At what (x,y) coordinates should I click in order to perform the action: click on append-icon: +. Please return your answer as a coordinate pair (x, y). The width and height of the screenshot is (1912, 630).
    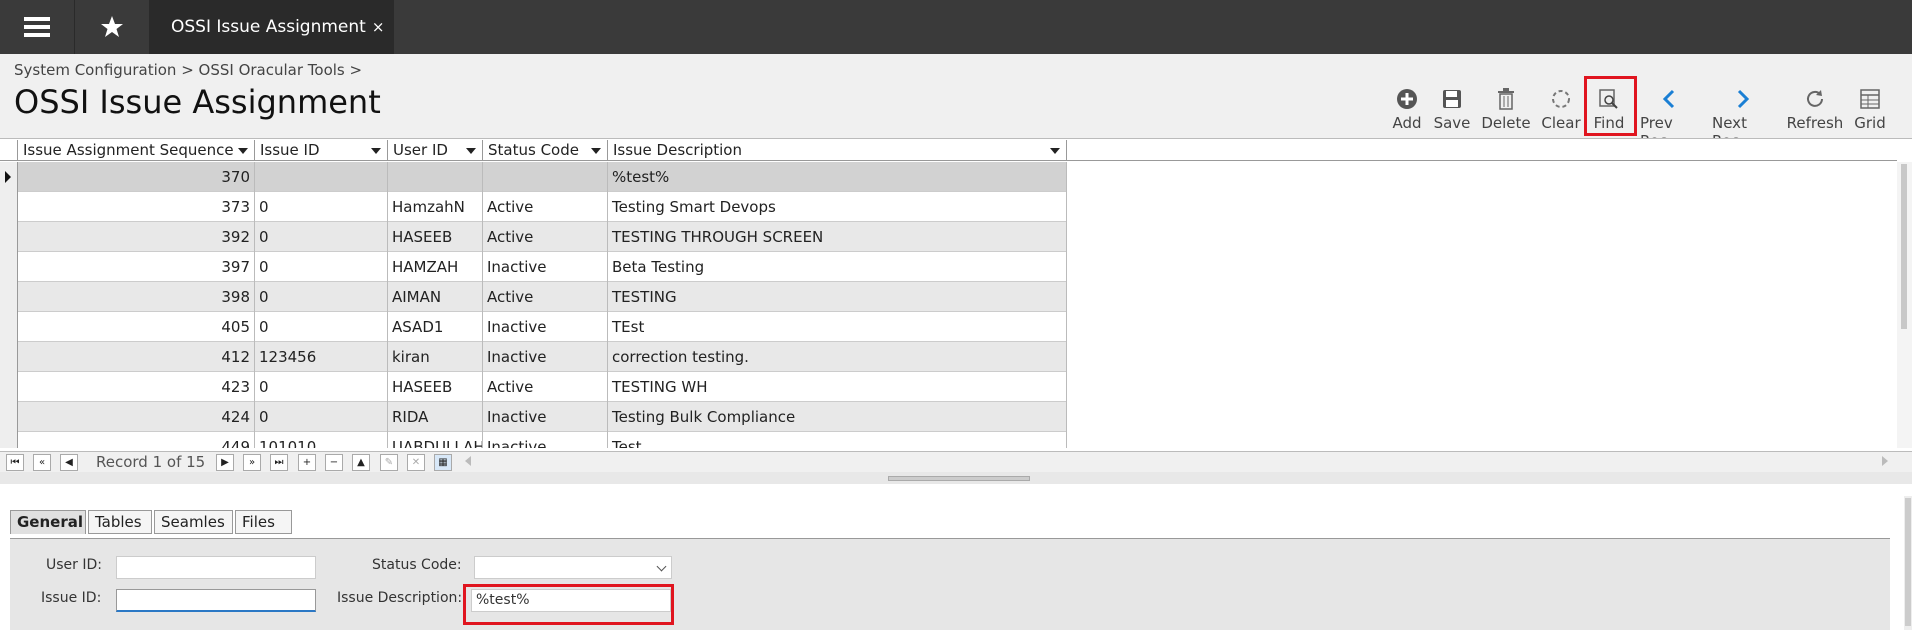
    Looking at the image, I should click on (307, 462).